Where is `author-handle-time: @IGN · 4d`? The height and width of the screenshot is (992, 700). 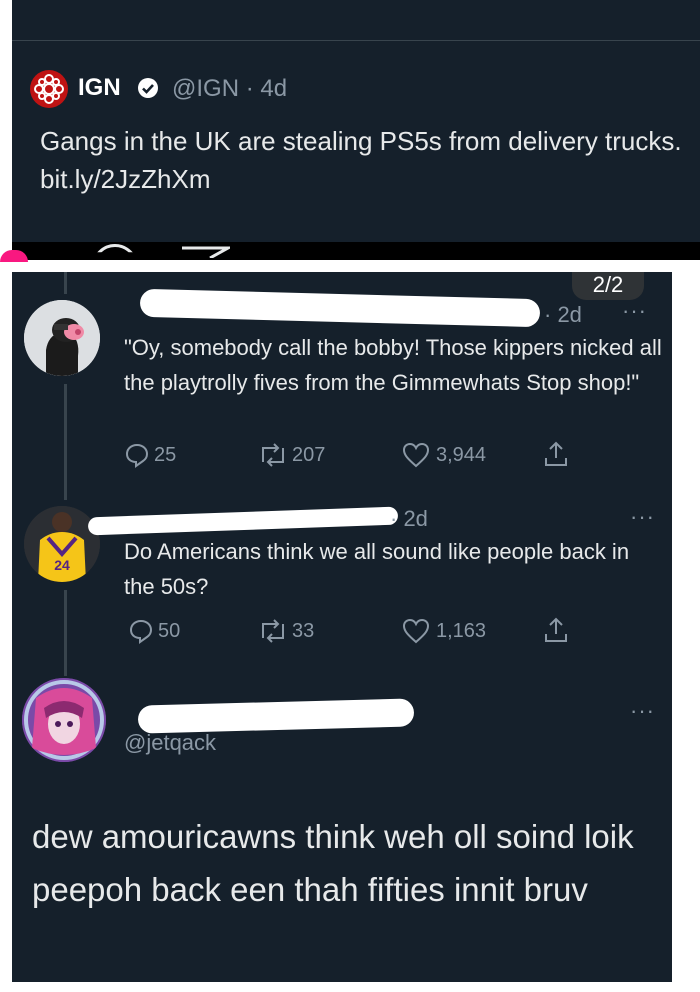
author-handle-time: @IGN · 4d is located at coordinates (229, 89).